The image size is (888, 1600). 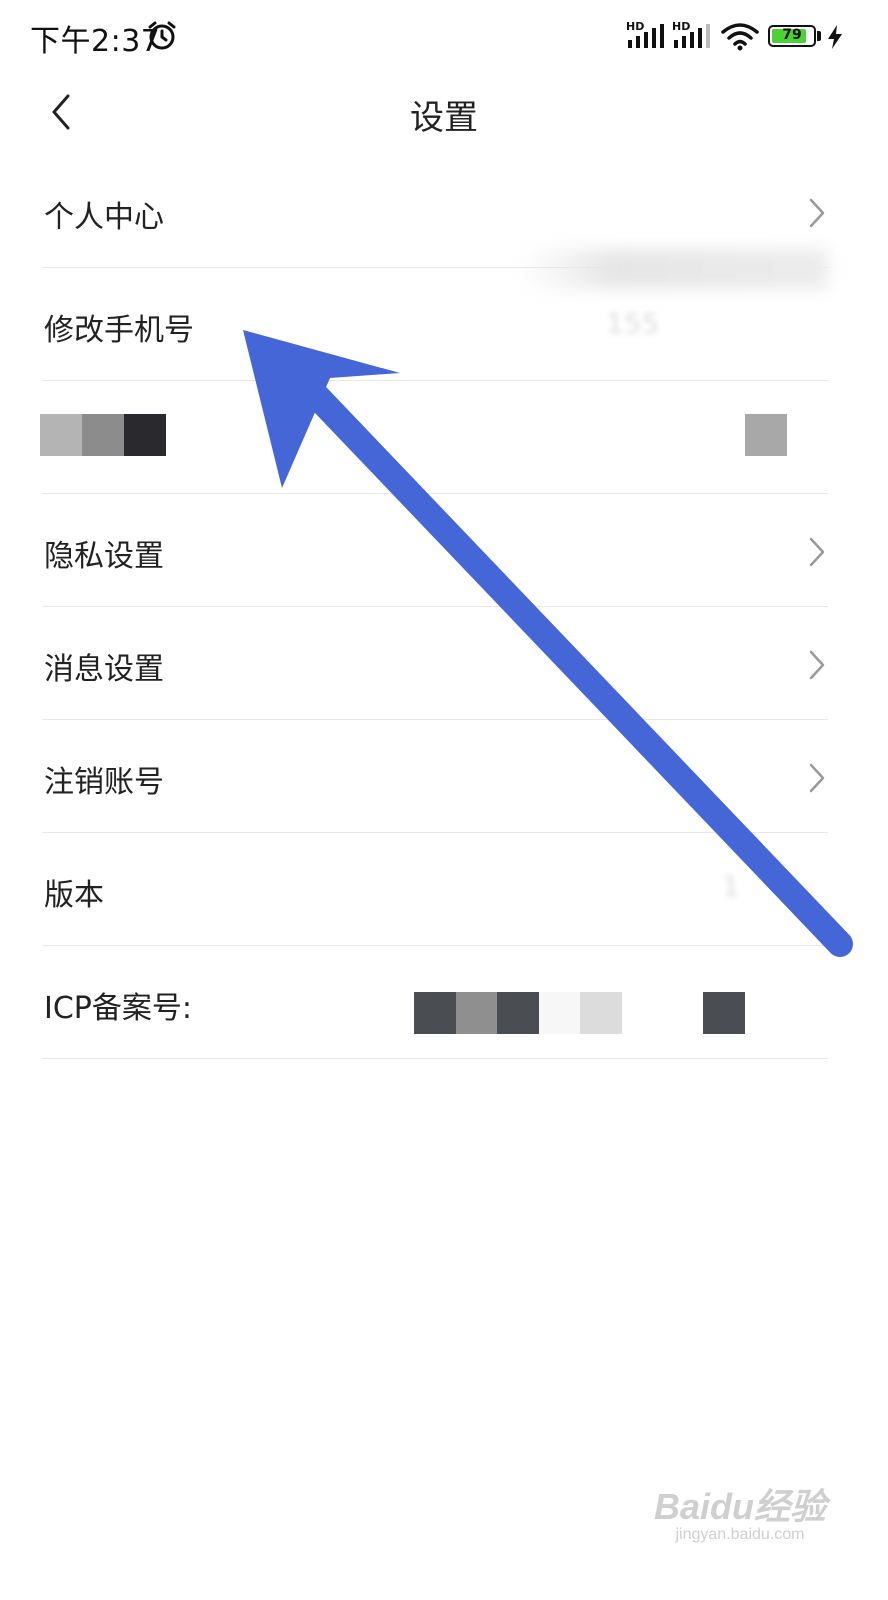 What do you see at coordinates (646, 37) in the screenshot?
I see `signal-strength-1: HD` at bounding box center [646, 37].